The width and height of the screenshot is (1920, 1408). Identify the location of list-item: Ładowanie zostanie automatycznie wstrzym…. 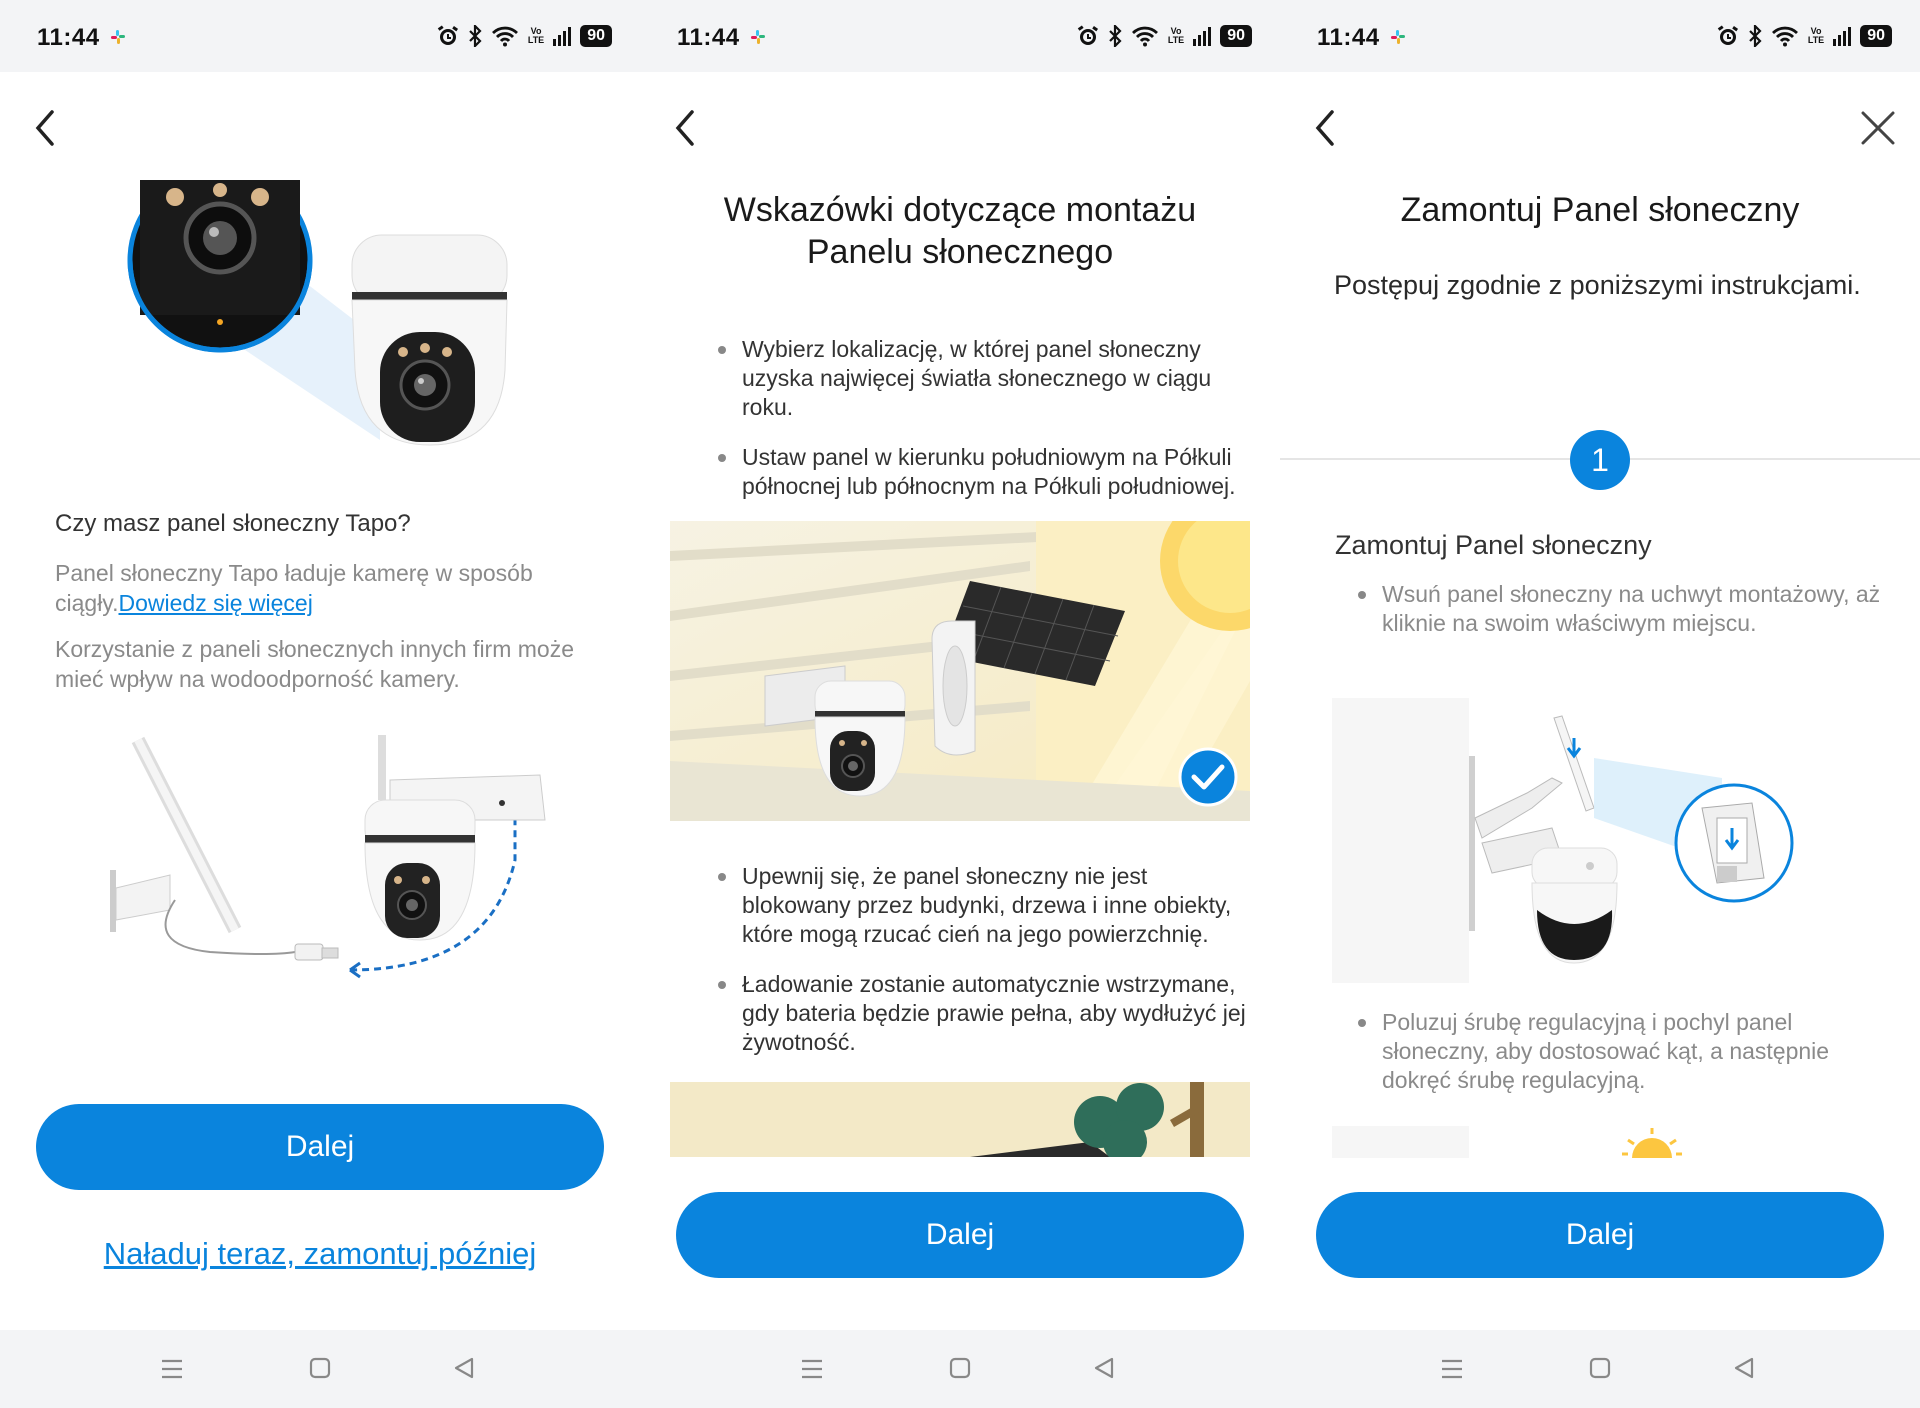
(966, 1013).